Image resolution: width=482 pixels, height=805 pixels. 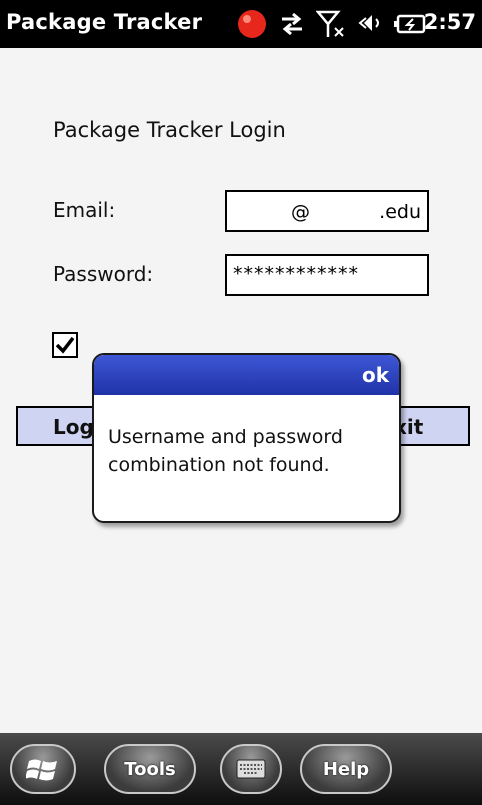 What do you see at coordinates (104, 22) in the screenshot?
I see `app-title: Package Tracker` at bounding box center [104, 22].